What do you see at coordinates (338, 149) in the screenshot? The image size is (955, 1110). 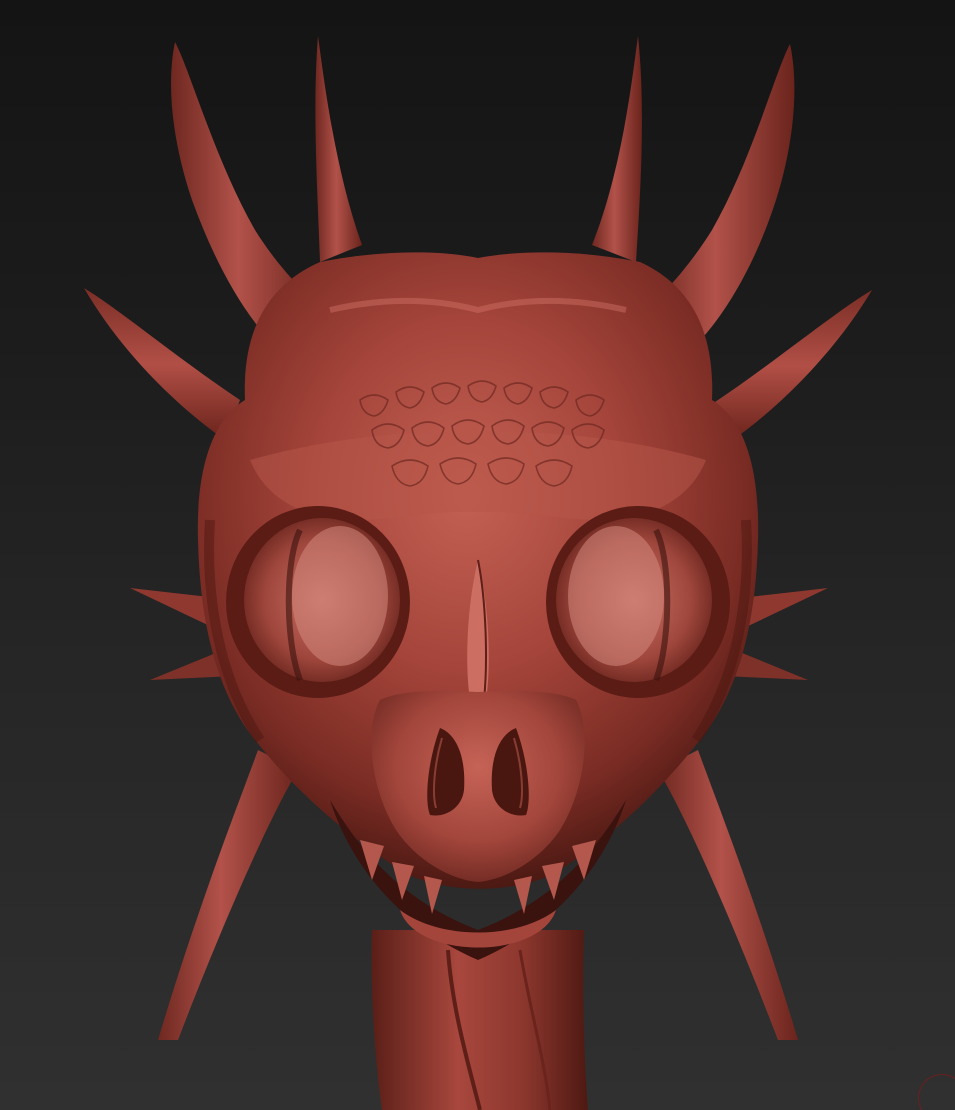 I see `horn-top-left-inner` at bounding box center [338, 149].